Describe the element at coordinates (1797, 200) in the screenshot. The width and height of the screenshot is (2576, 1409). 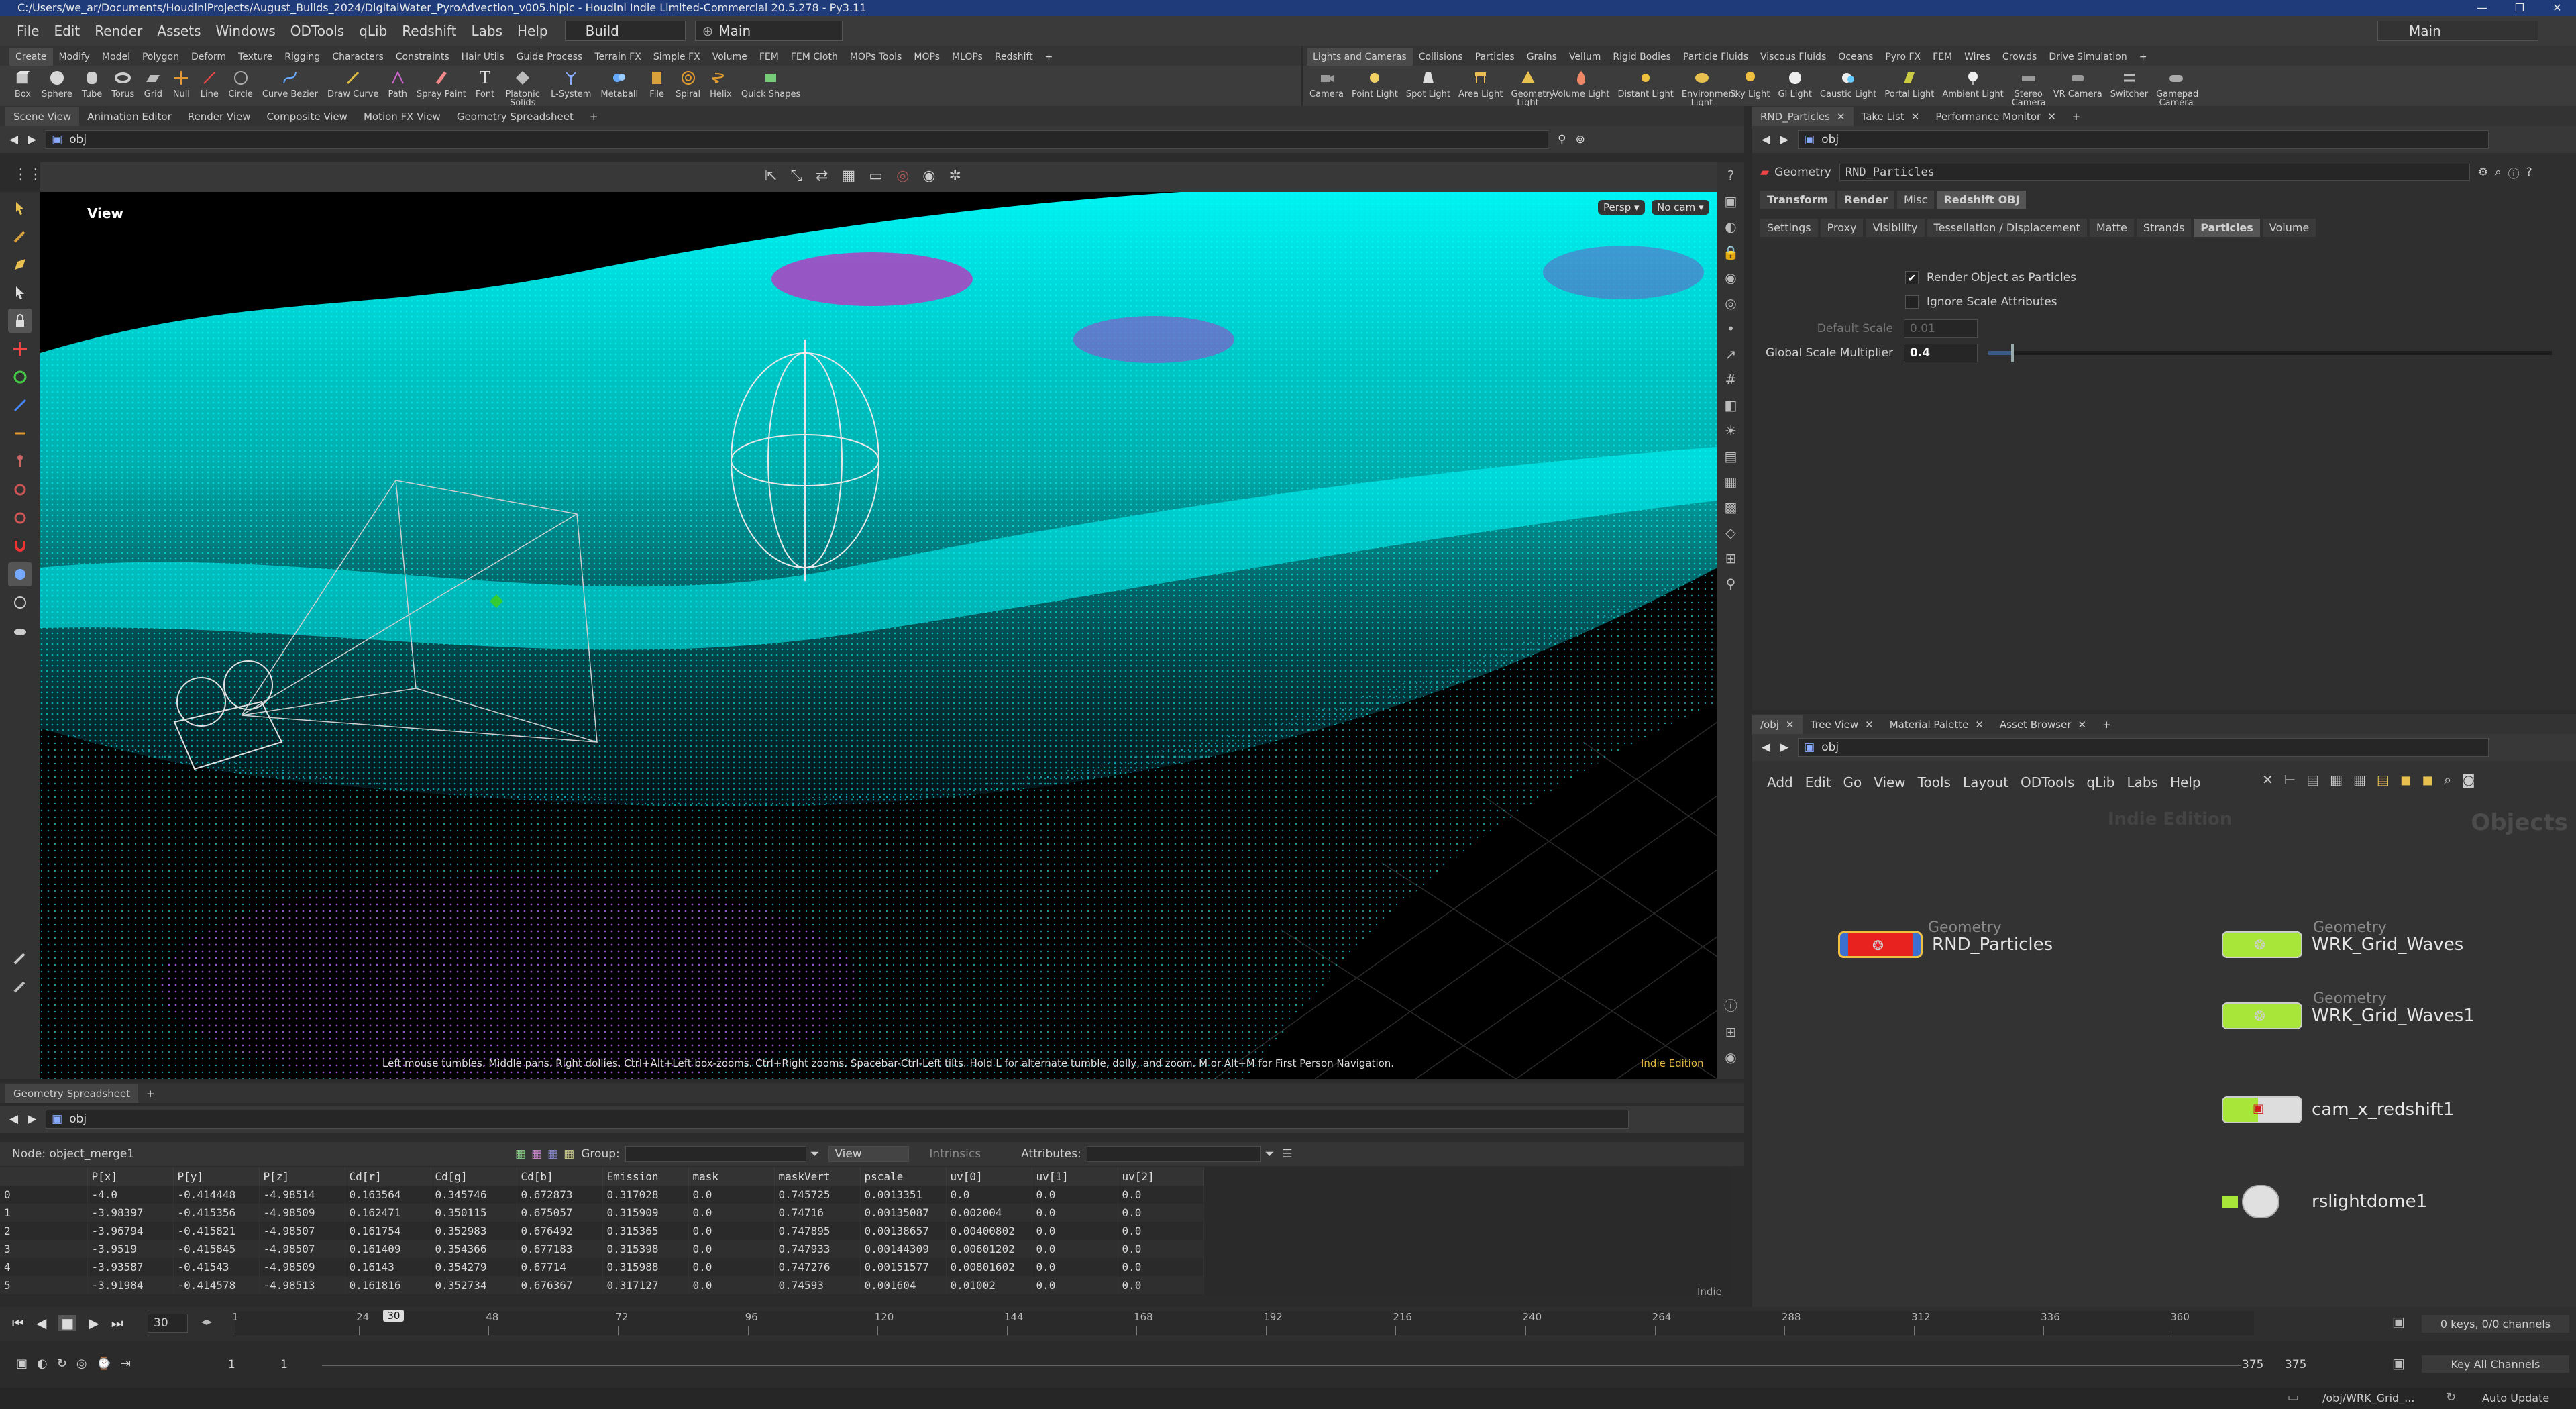
I see `tab-transform: Transform` at that location.